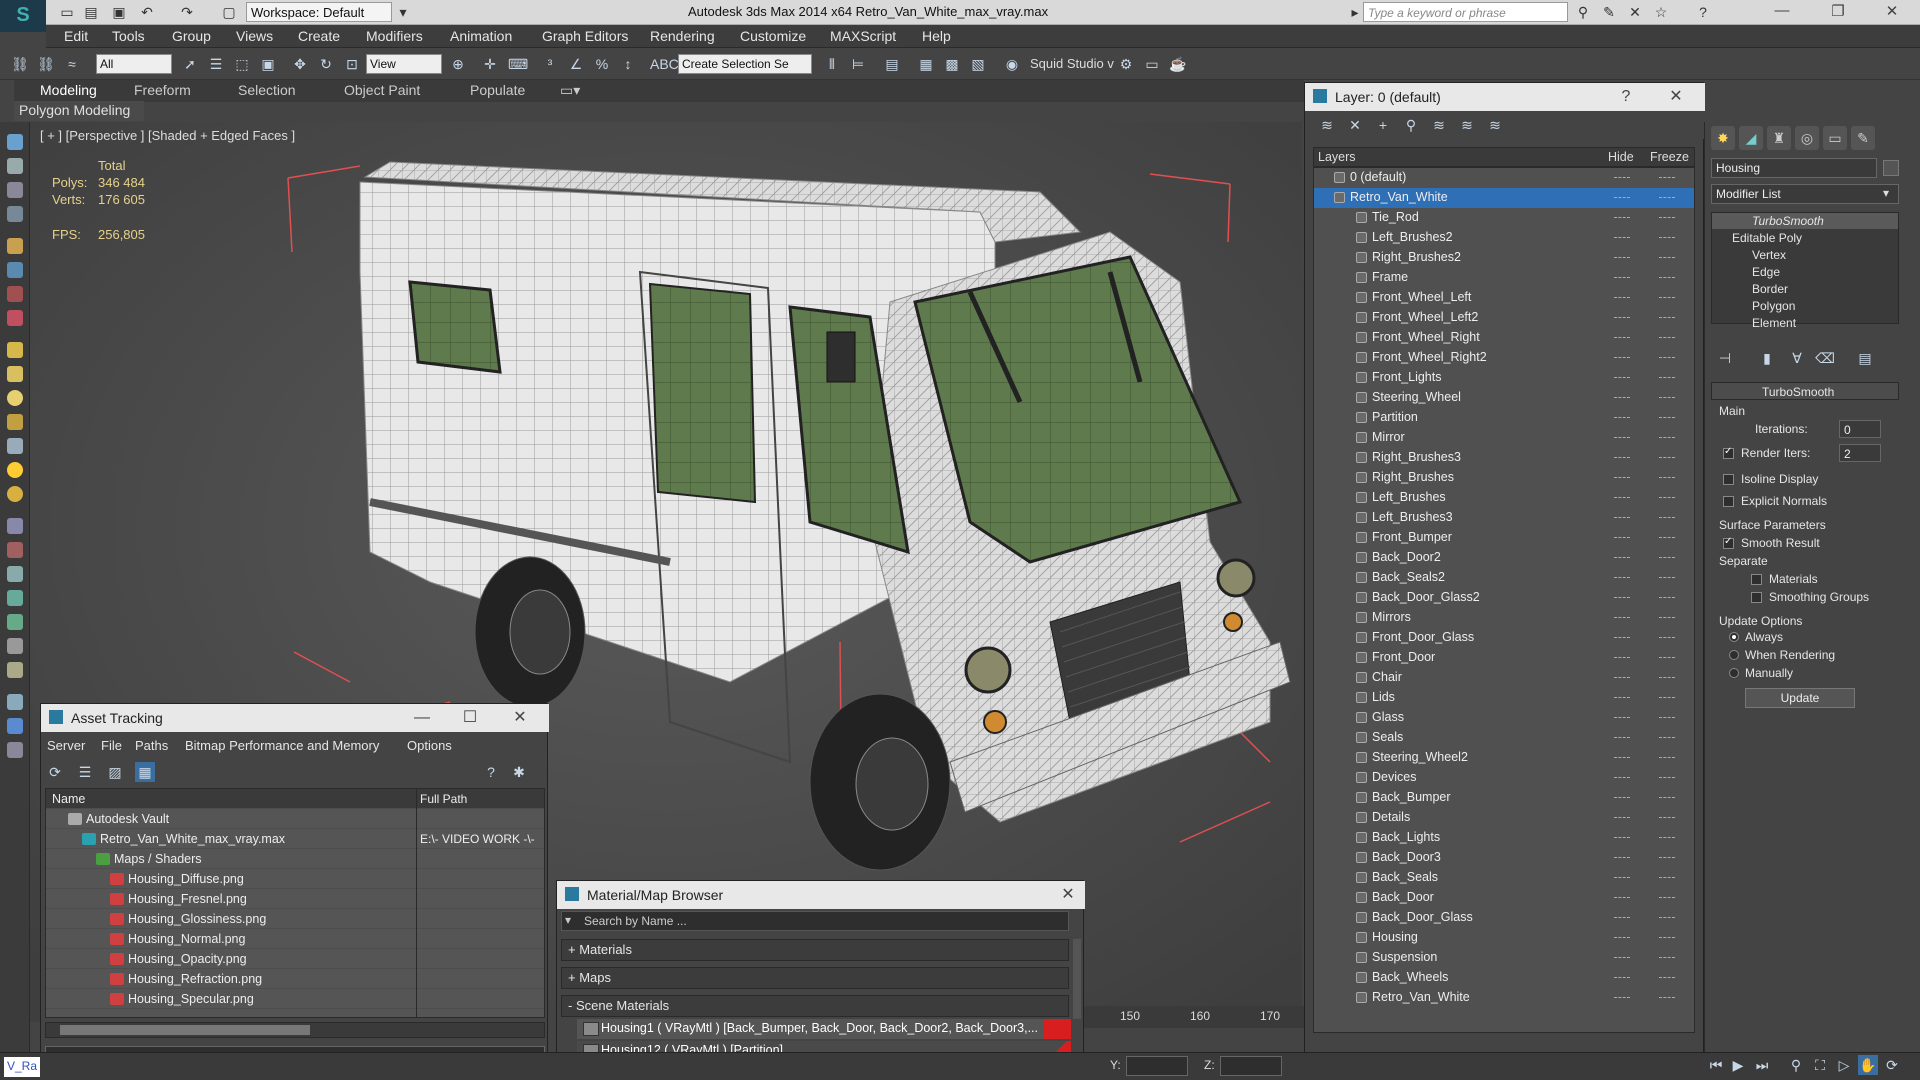  What do you see at coordinates (1504, 878) in the screenshot?
I see `layer-row: Back_Seals` at bounding box center [1504, 878].